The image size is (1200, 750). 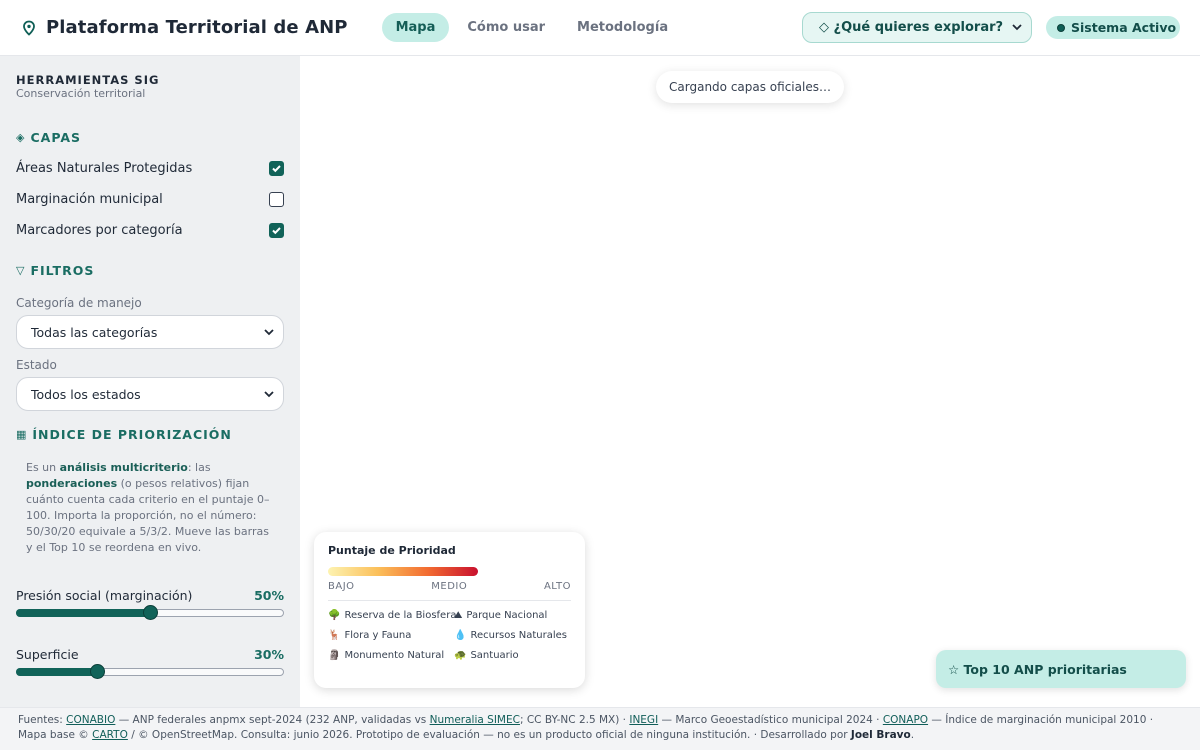 What do you see at coordinates (99, 230) in the screenshot?
I see `layer-label: Marcadores por categoría` at bounding box center [99, 230].